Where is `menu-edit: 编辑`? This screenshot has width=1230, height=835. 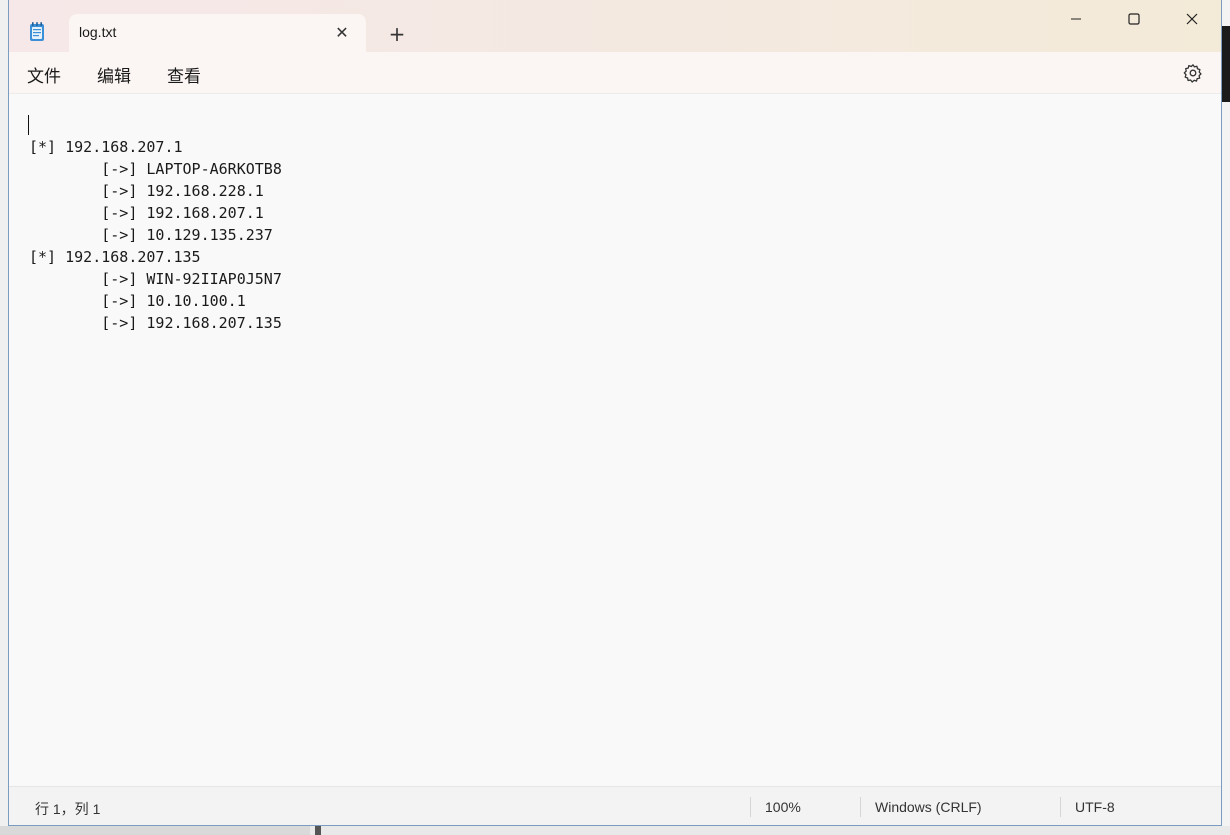
menu-edit: 编辑 is located at coordinates (114, 74).